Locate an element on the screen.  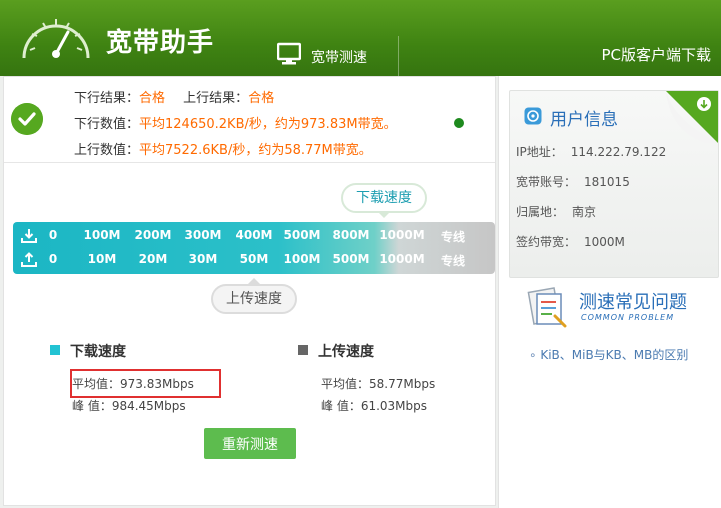
ip-row: IP地址： 114.222.79.122 is located at coordinates (591, 151).